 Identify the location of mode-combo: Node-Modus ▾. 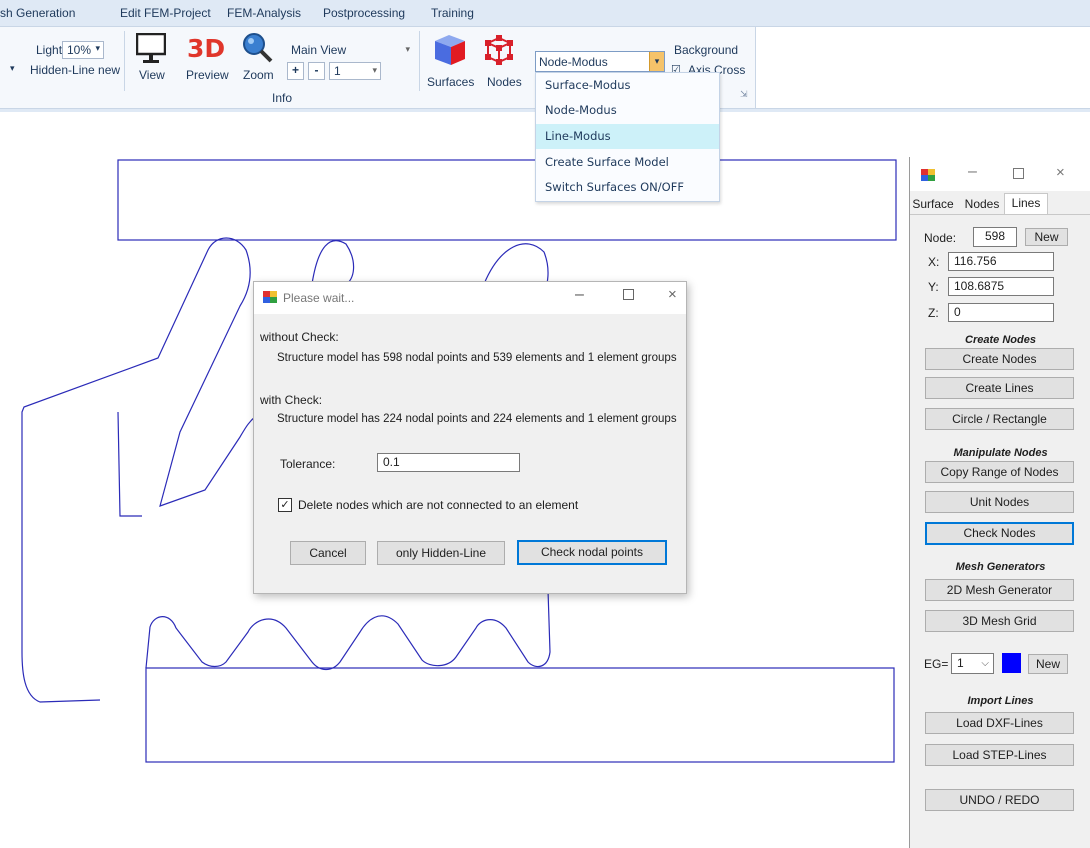
(600, 61).